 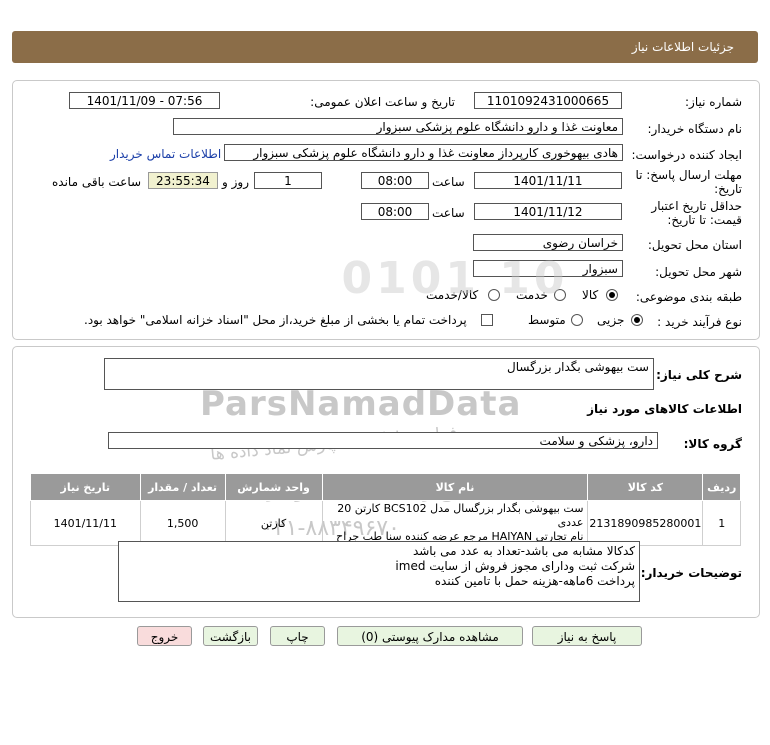 What do you see at coordinates (452, 295) in the screenshot?
I see `category-option-goods-service: کالا/خدمت` at bounding box center [452, 295].